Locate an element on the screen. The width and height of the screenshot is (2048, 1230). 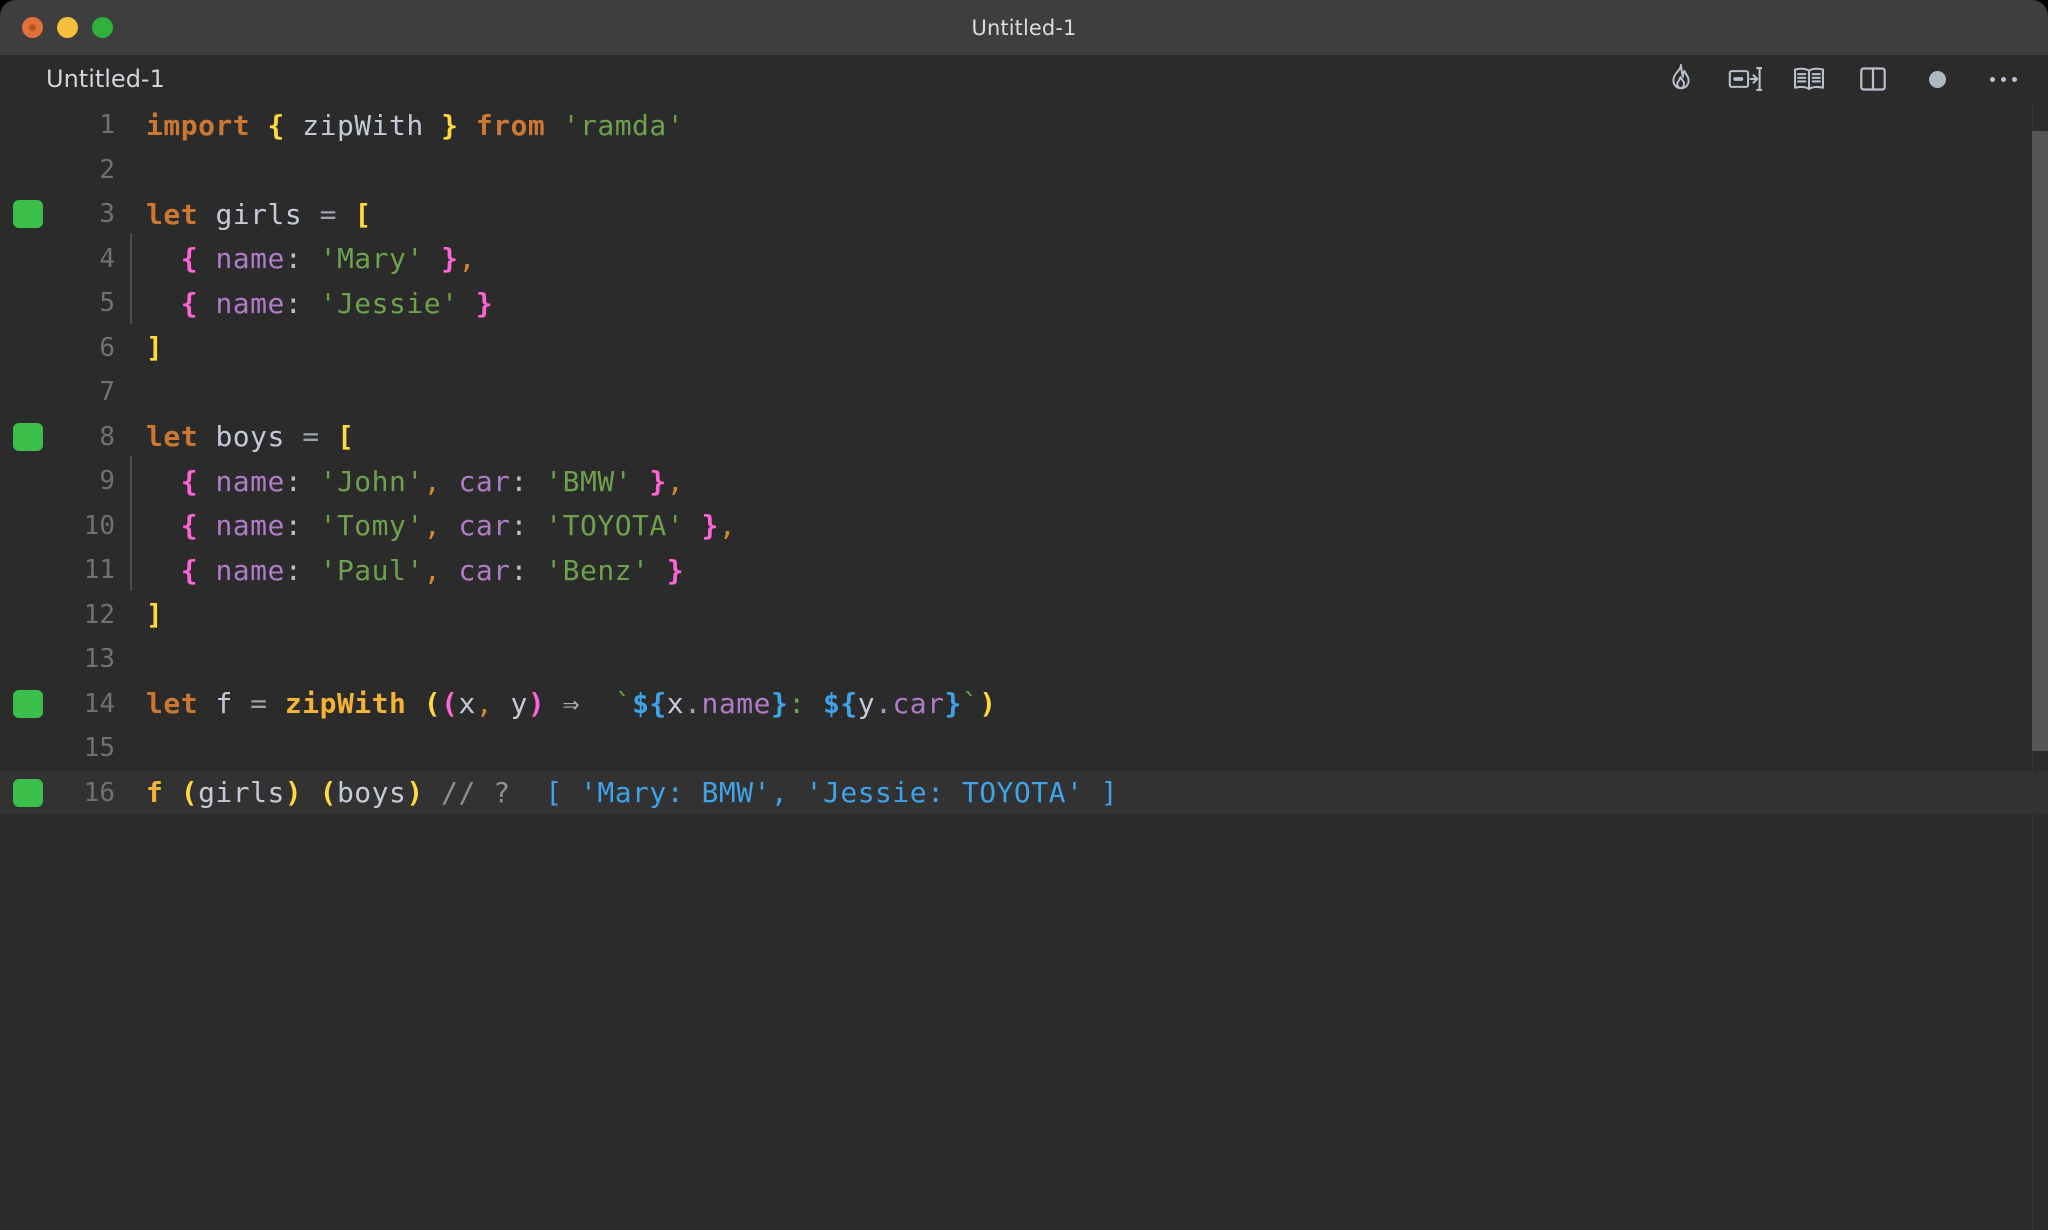
vertical-scrollbar-track is located at coordinates (2040, 666).